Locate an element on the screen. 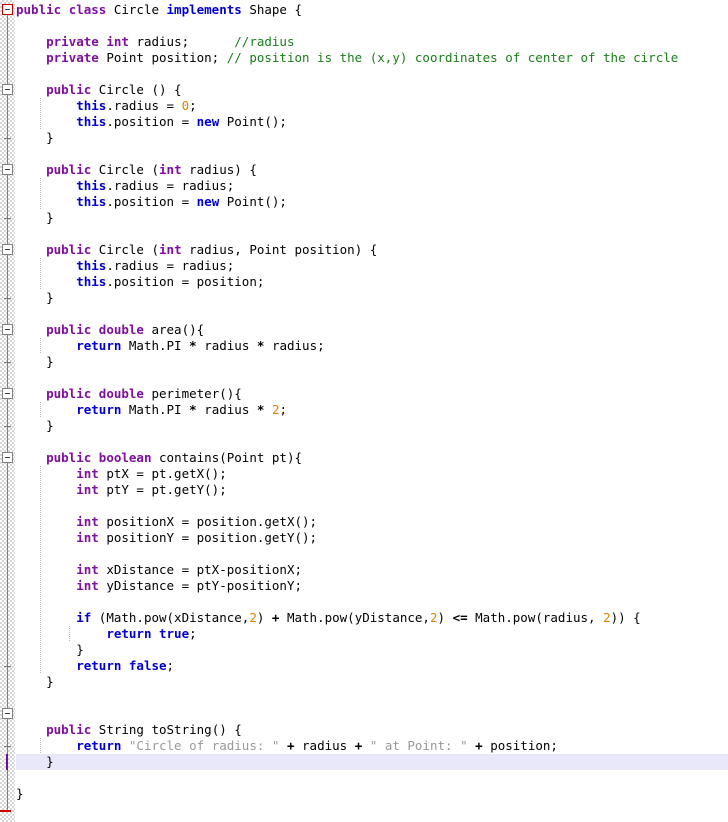  code-token: ; is located at coordinates (193, 633).